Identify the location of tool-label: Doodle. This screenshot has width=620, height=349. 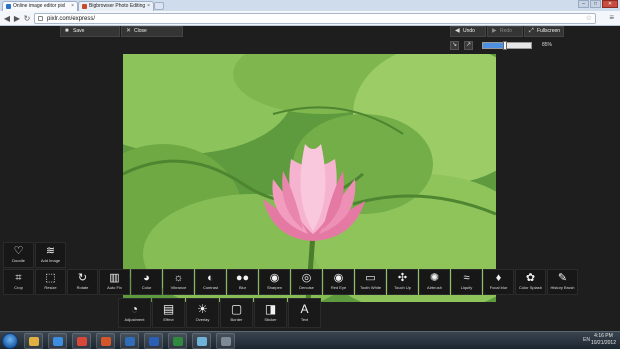
(18, 260).